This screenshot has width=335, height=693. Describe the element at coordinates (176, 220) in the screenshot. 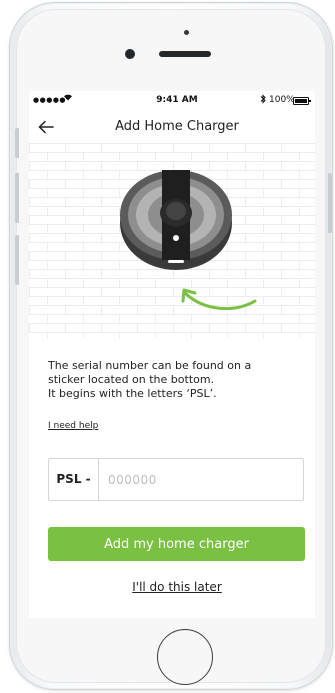

I see `charger-bottom-icon` at that location.